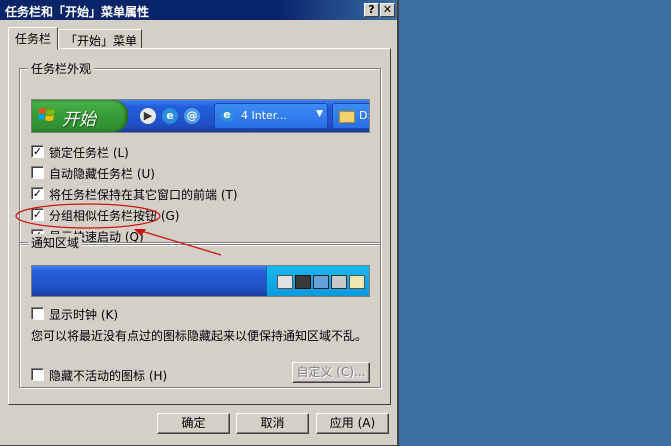 This screenshot has height=446, width=671. Describe the element at coordinates (387, 10) in the screenshot. I see `close-button: ✕` at that location.